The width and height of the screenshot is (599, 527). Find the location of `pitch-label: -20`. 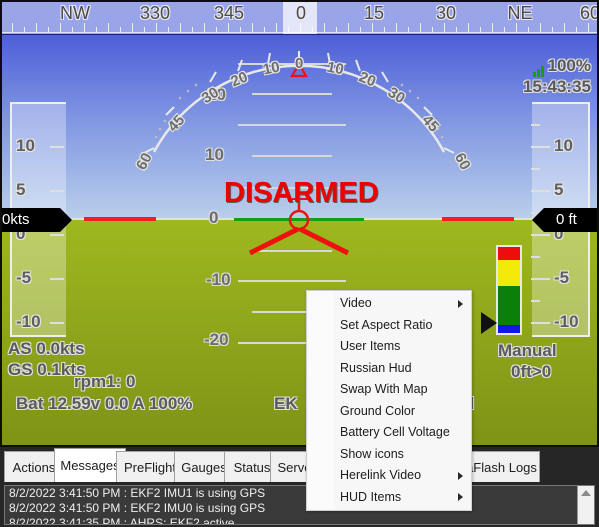

pitch-label: -20 is located at coordinates (216, 339).